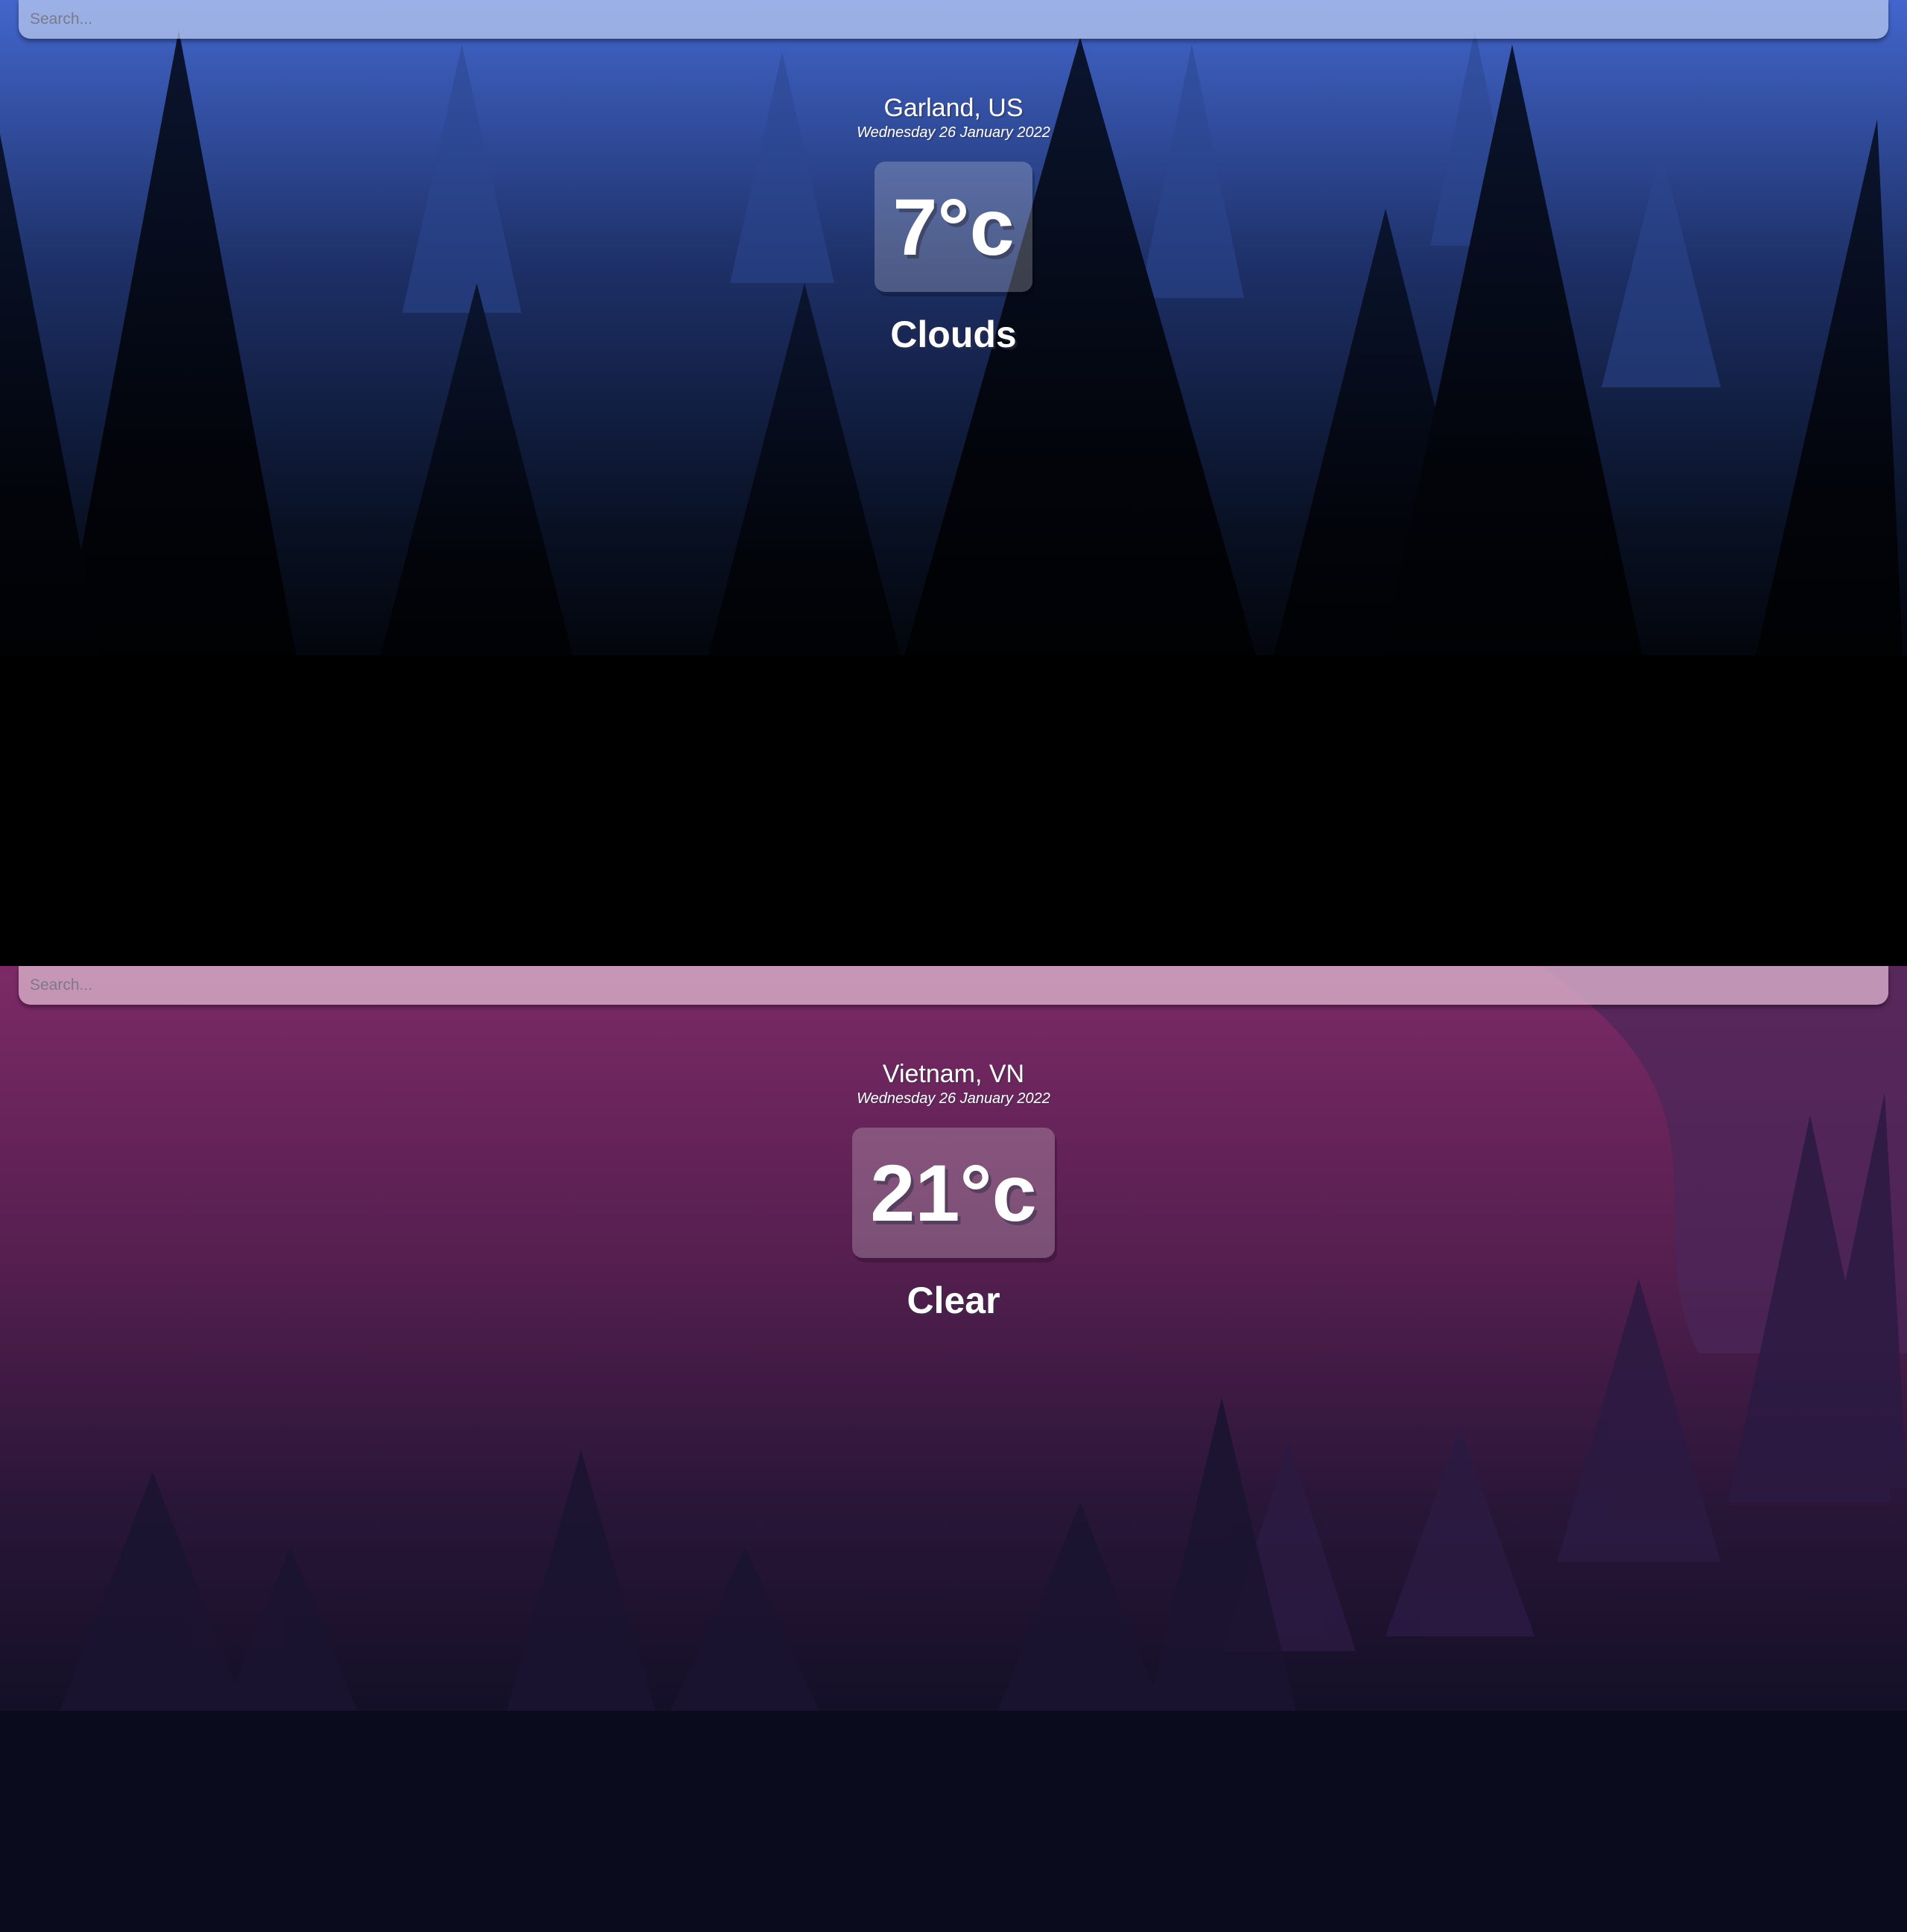 This screenshot has height=1932, width=1907. What do you see at coordinates (953, 1074) in the screenshot?
I see `location-label: Vietnam, VN` at bounding box center [953, 1074].